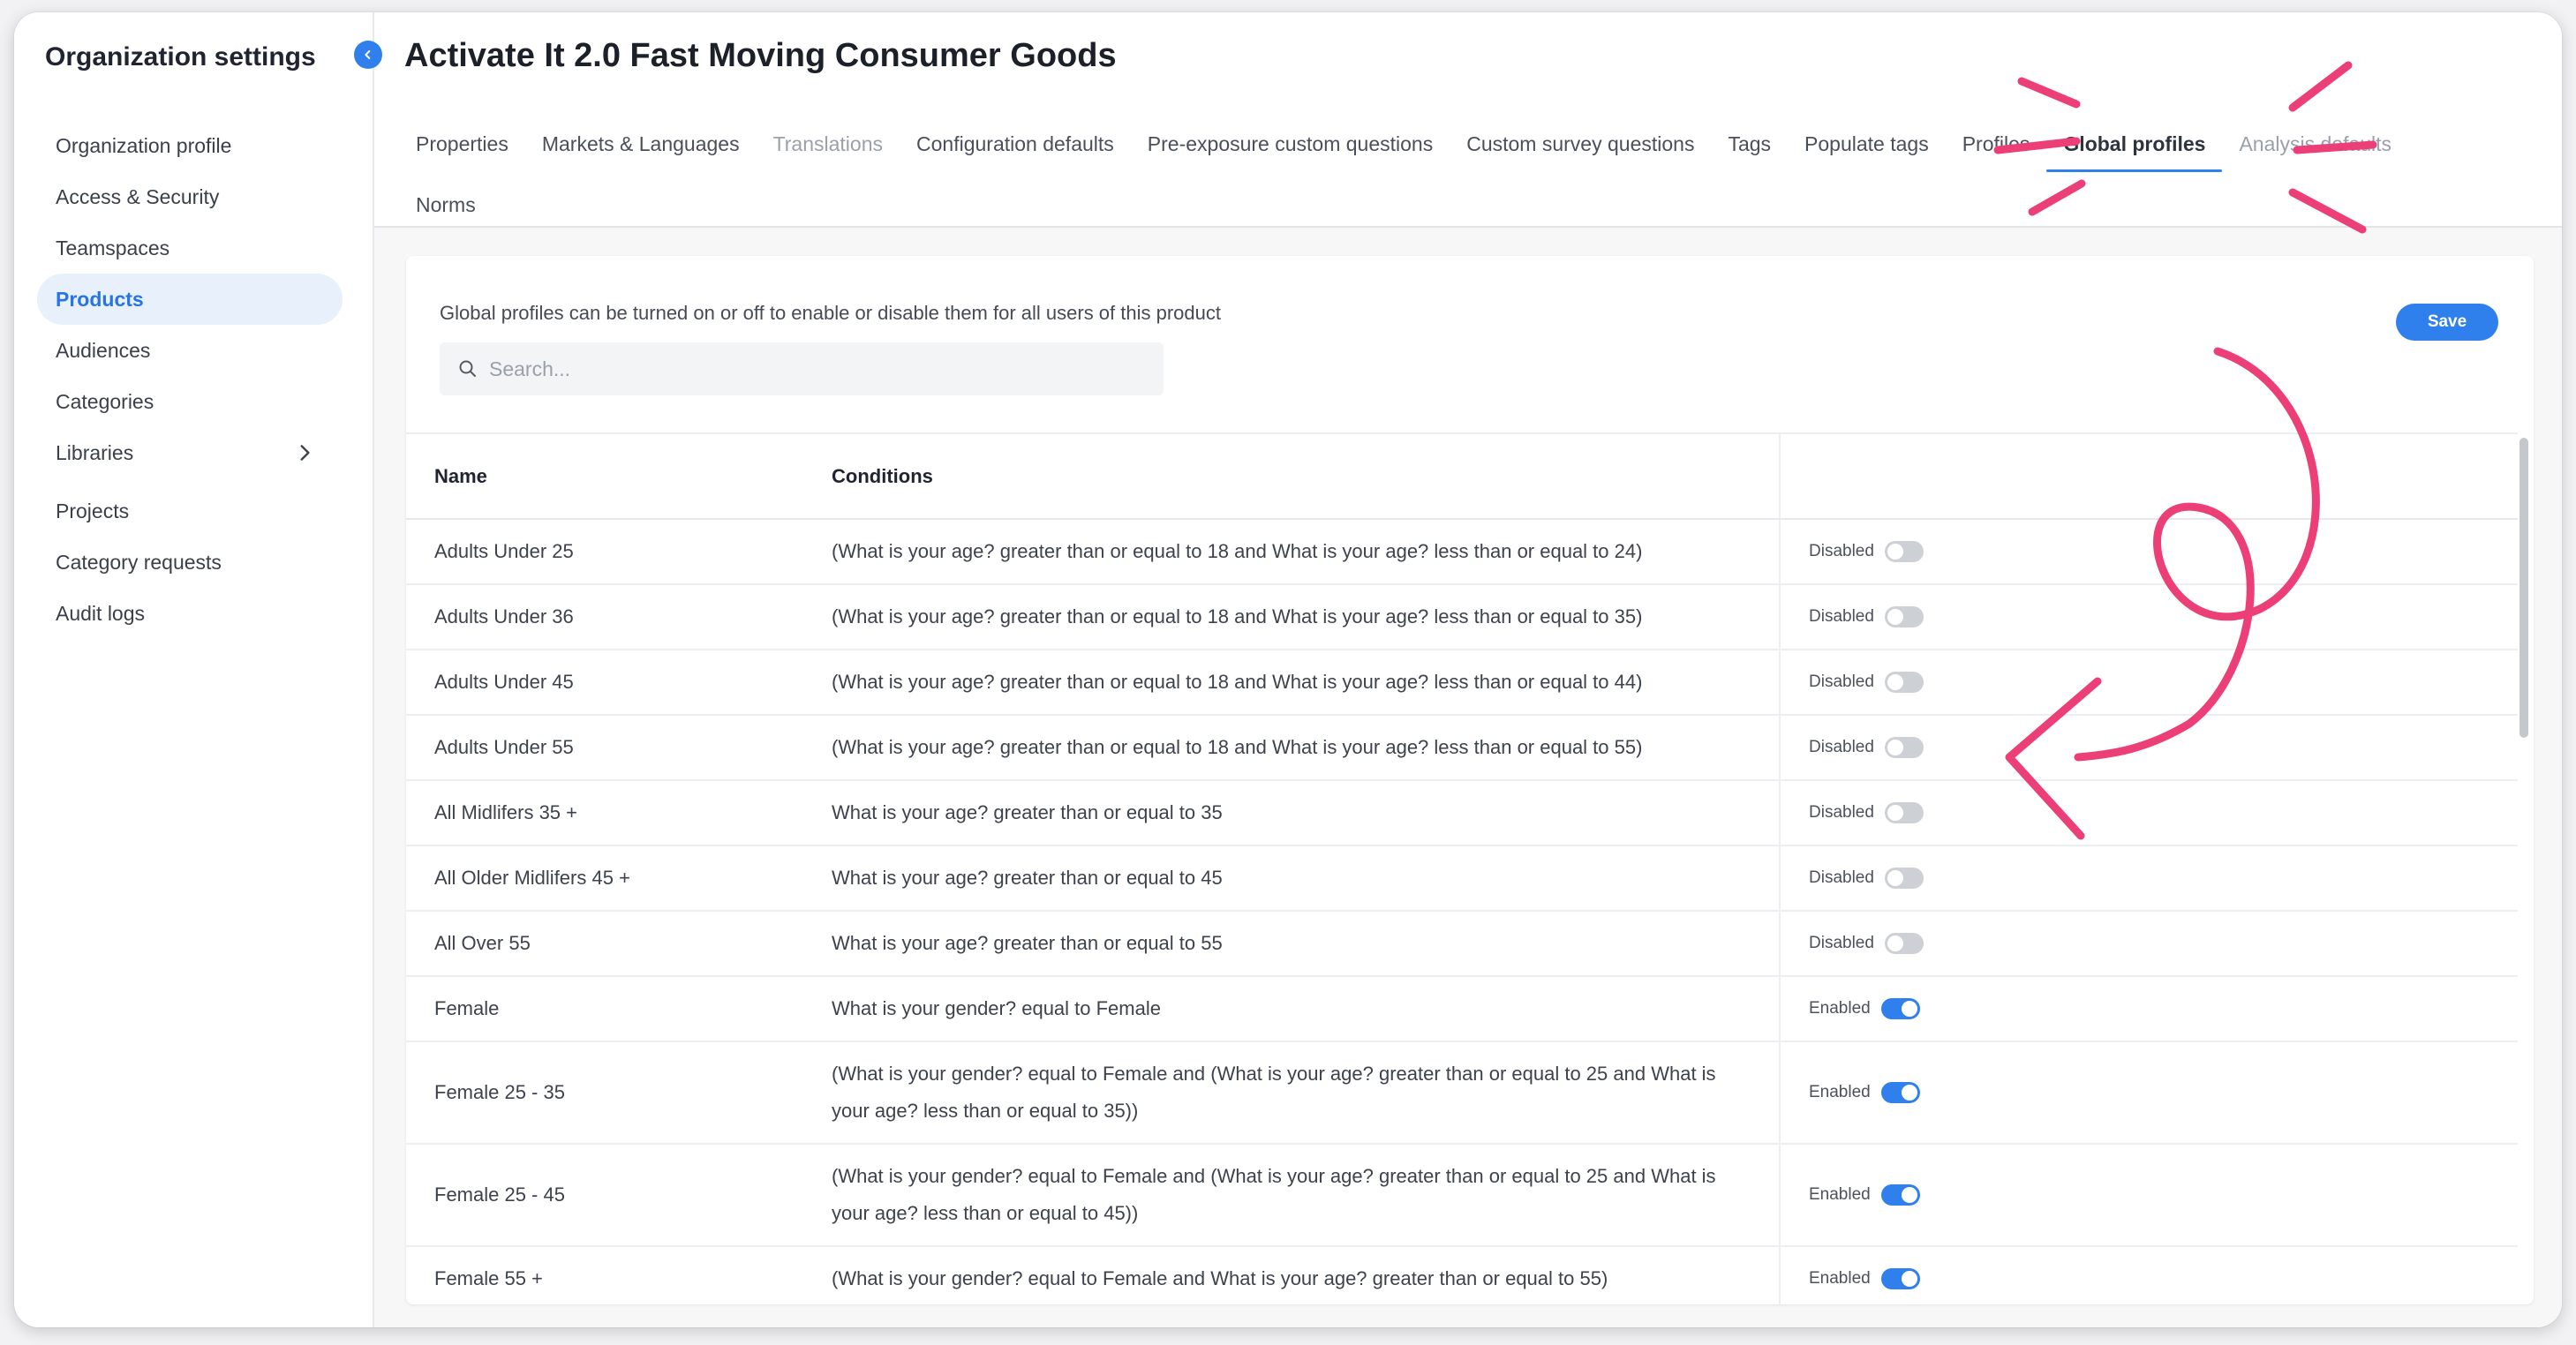 The height and width of the screenshot is (1345, 2576). Describe the element at coordinates (462, 146) in the screenshot. I see `tab-properties: Properties` at that location.